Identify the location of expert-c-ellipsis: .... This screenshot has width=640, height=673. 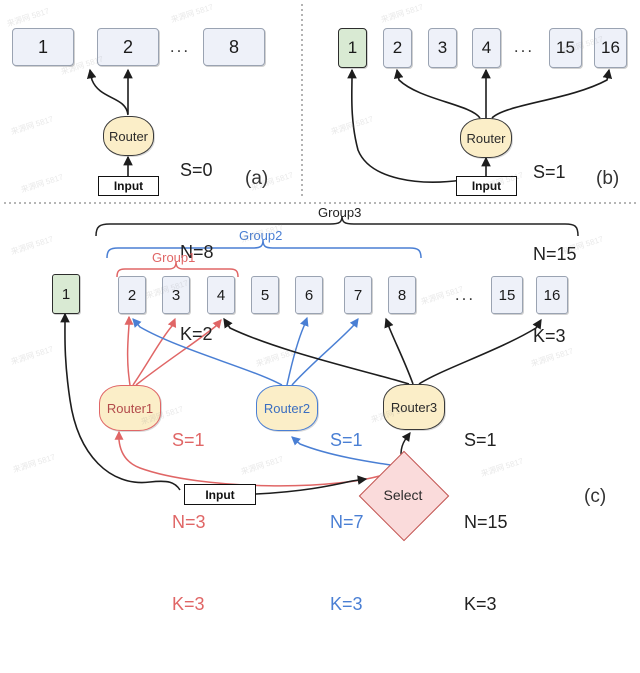
(465, 294).